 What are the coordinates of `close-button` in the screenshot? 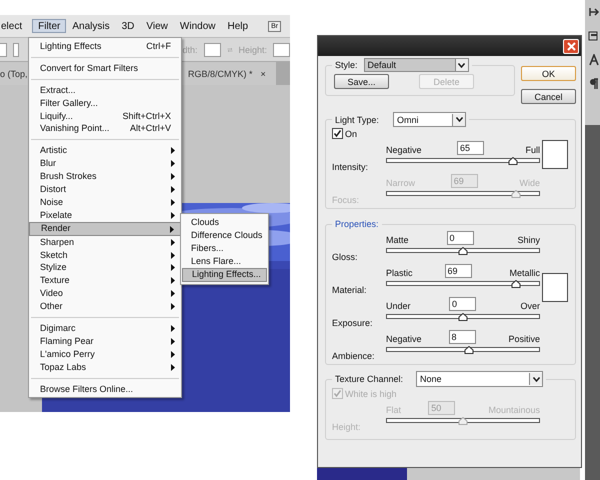 It's located at (571, 46).